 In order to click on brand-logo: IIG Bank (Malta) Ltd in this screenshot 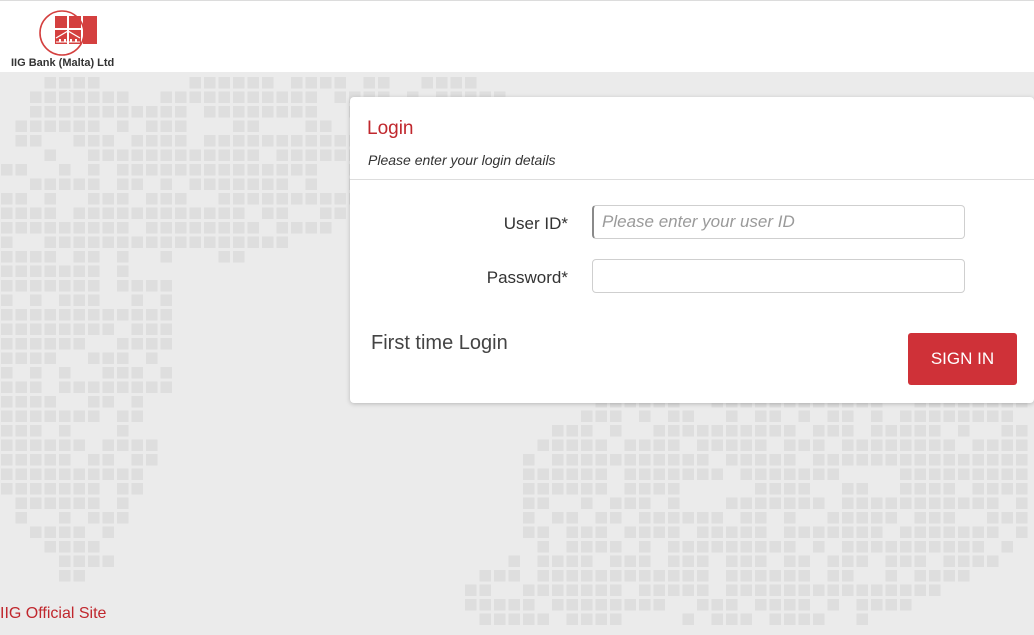, I will do `click(80, 37)`.